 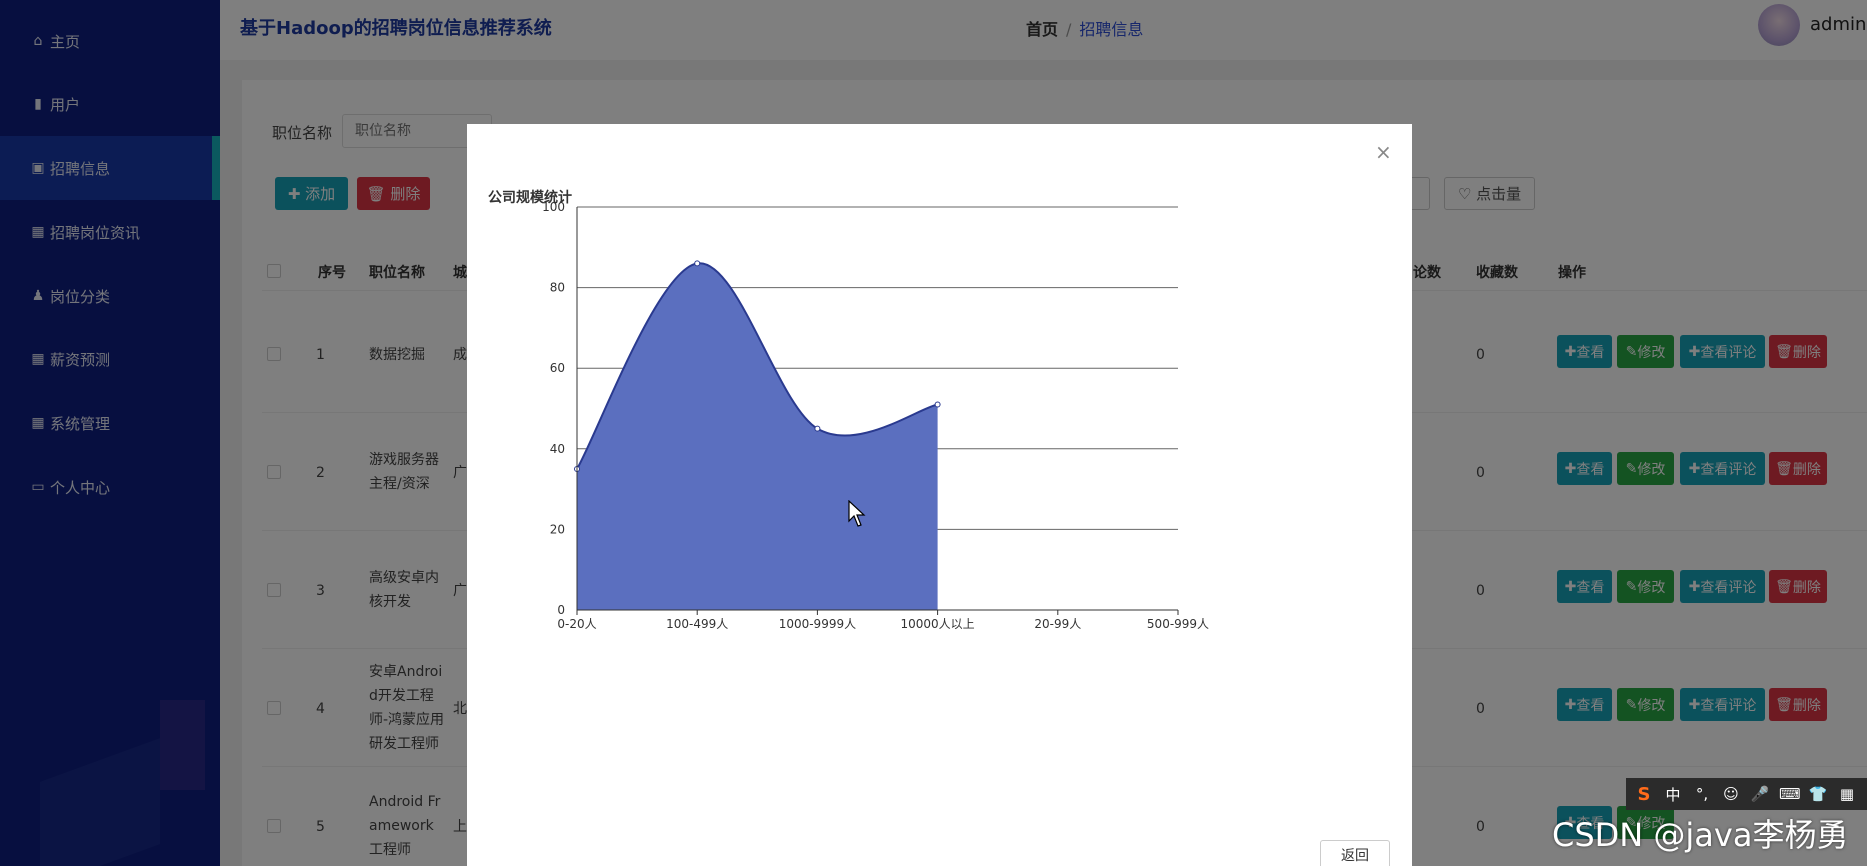 I want to click on x-tick-label: 10000人以上, so click(x=938, y=624).